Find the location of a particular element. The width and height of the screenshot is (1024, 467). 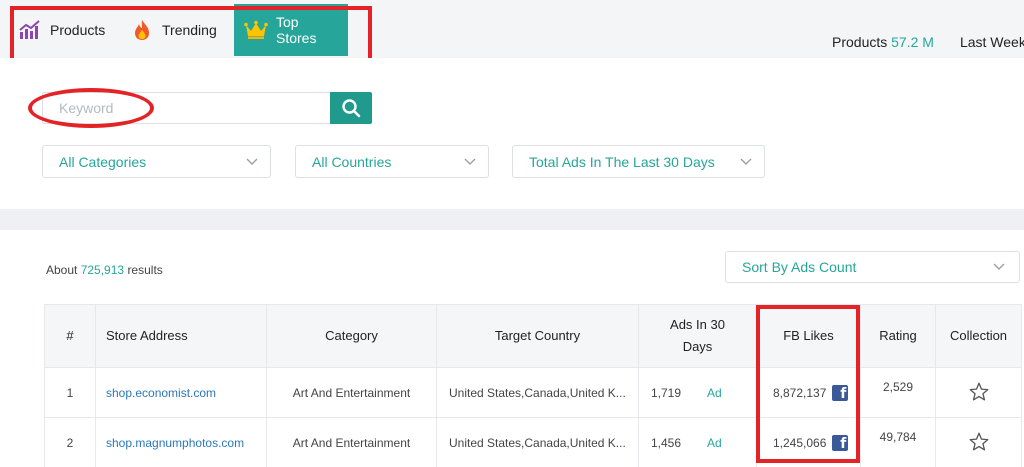

tab-trending: Trending is located at coordinates (179, 30).